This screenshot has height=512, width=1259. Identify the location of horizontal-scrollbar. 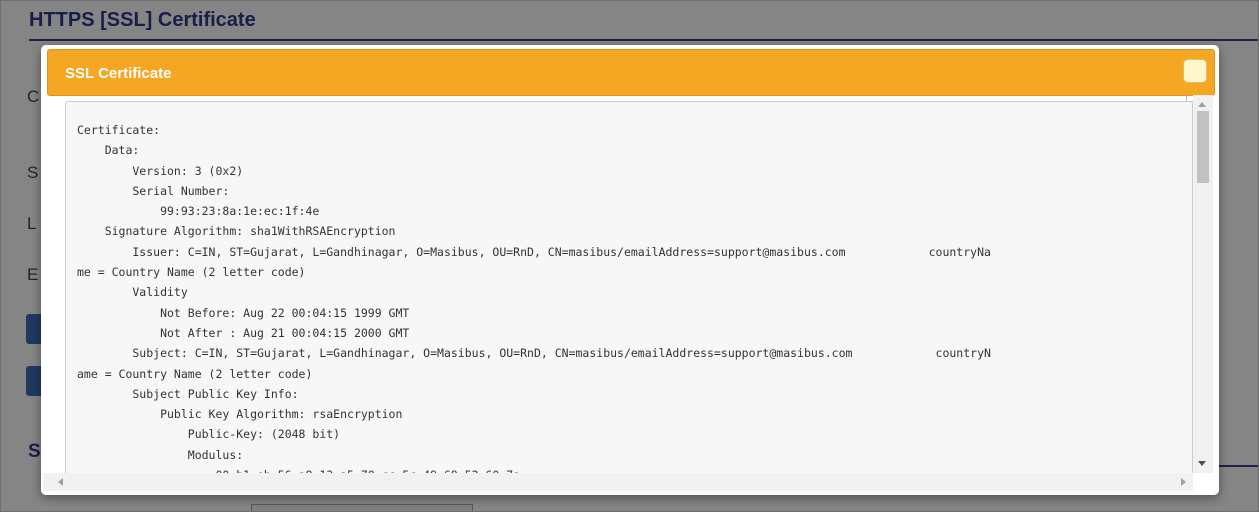
(618, 482).